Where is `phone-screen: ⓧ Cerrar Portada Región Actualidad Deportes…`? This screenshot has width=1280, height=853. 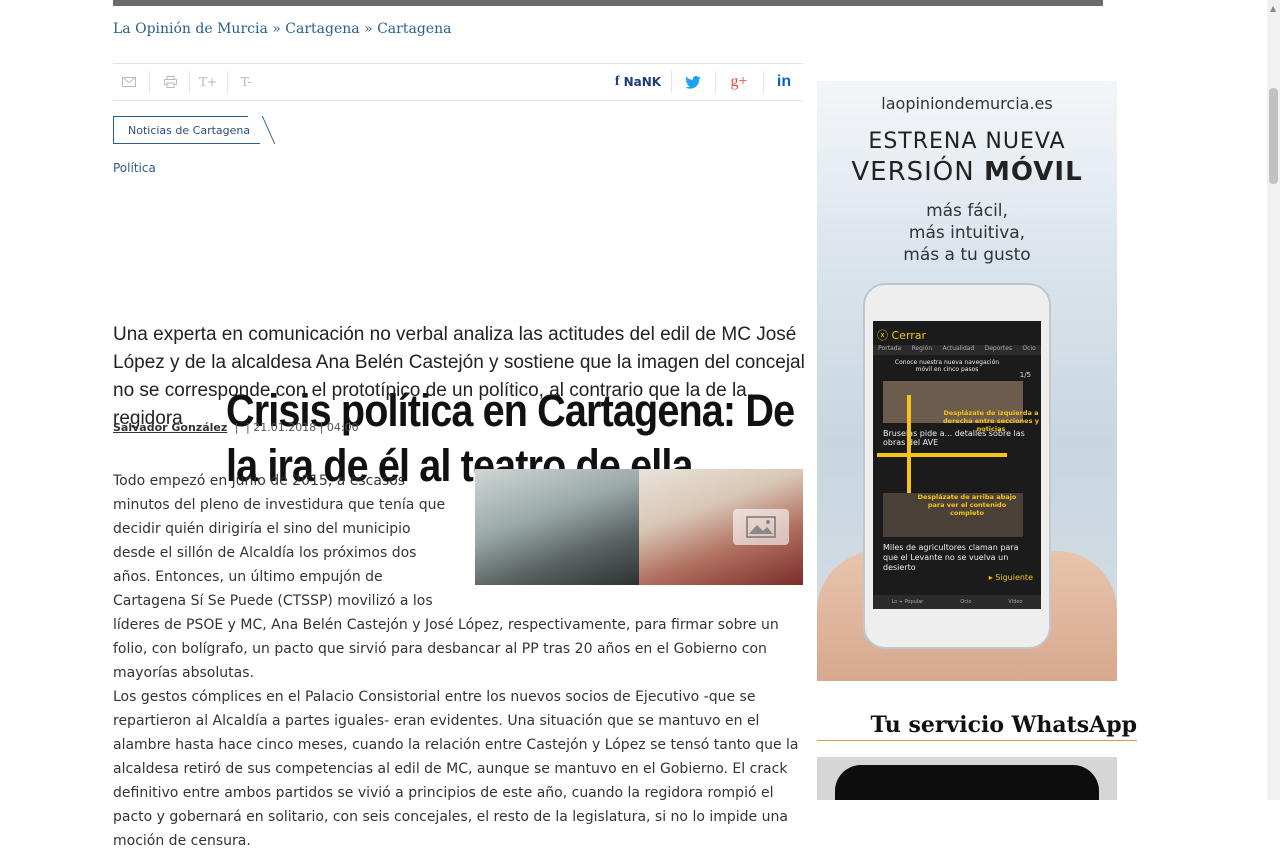
phone-screen: ⓧ Cerrar Portada Región Actualidad Deportes… is located at coordinates (957, 465).